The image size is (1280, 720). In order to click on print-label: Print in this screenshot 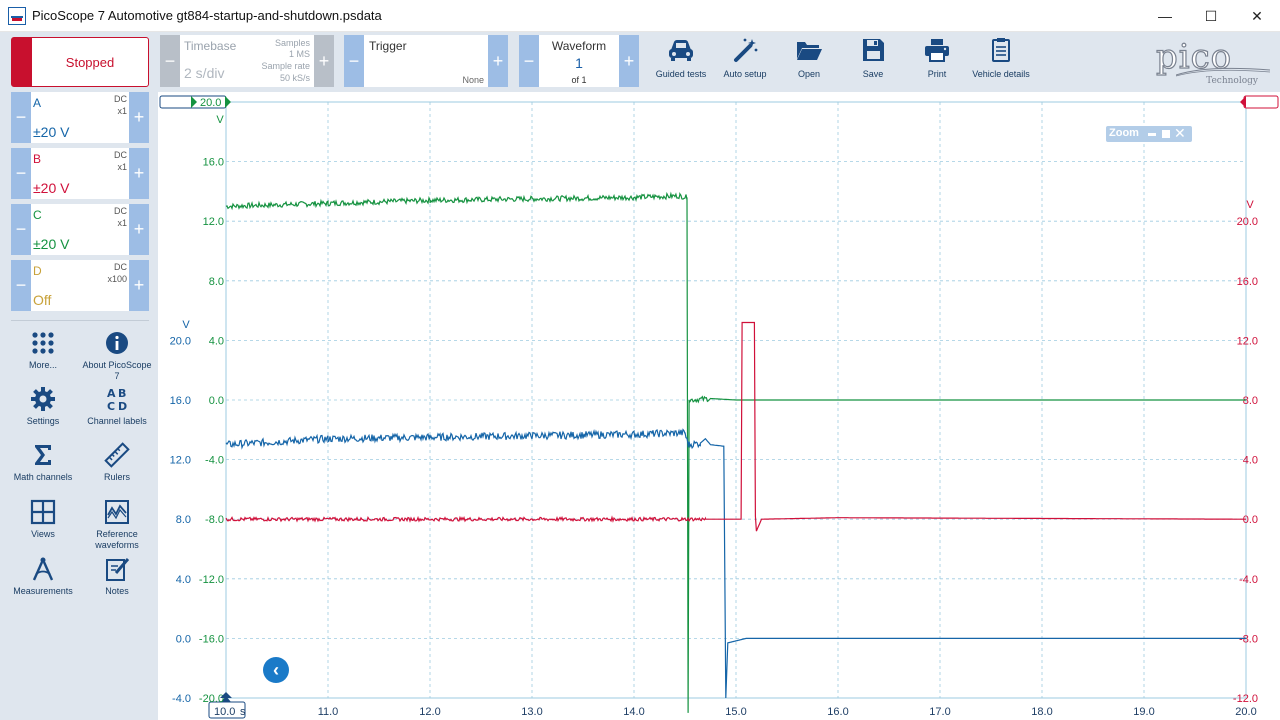, I will do `click(937, 74)`.